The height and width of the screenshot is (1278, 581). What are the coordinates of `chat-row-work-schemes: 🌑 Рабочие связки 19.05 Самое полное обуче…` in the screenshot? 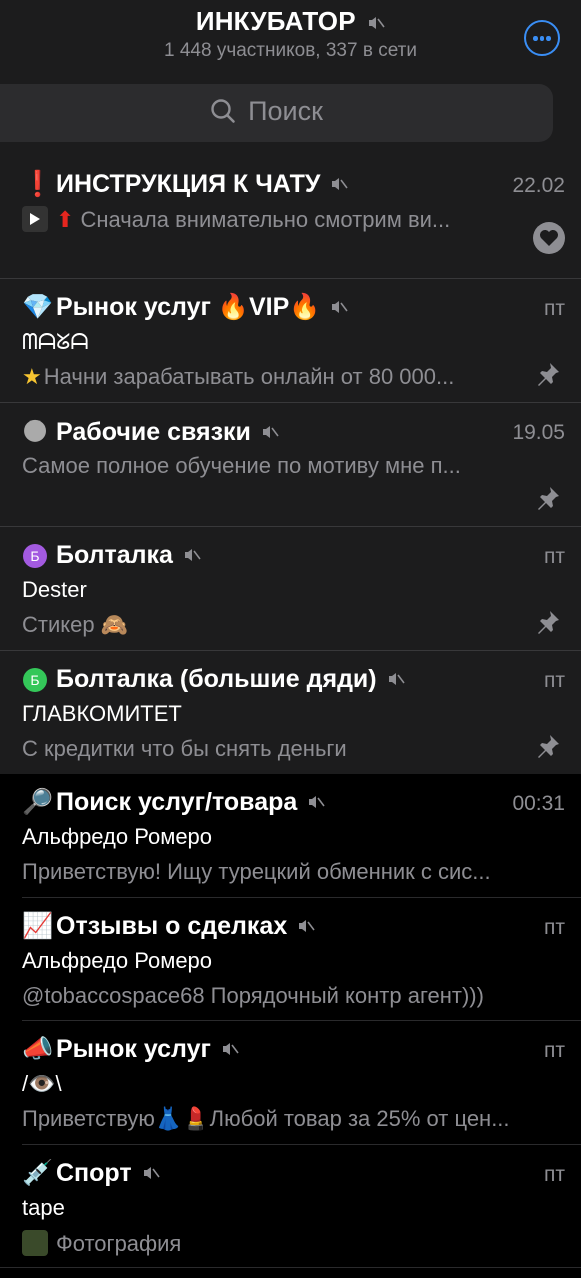 It's located at (290, 465).